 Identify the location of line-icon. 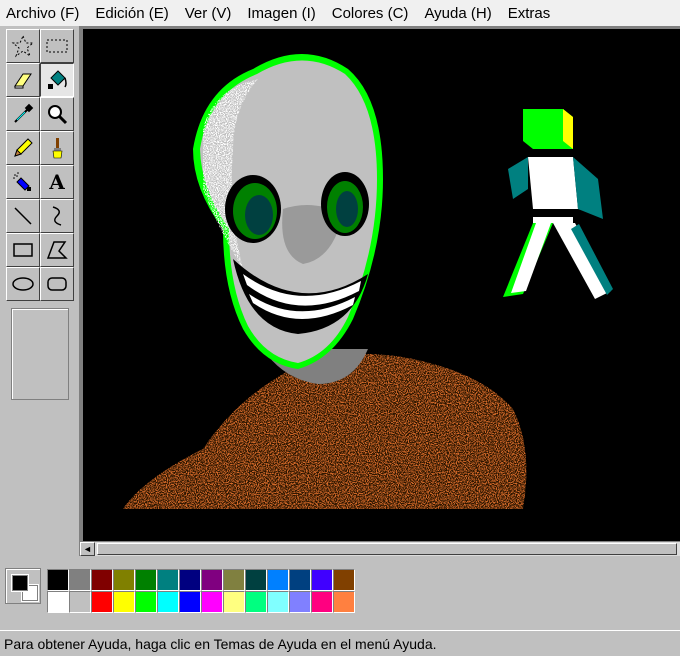
(23, 216).